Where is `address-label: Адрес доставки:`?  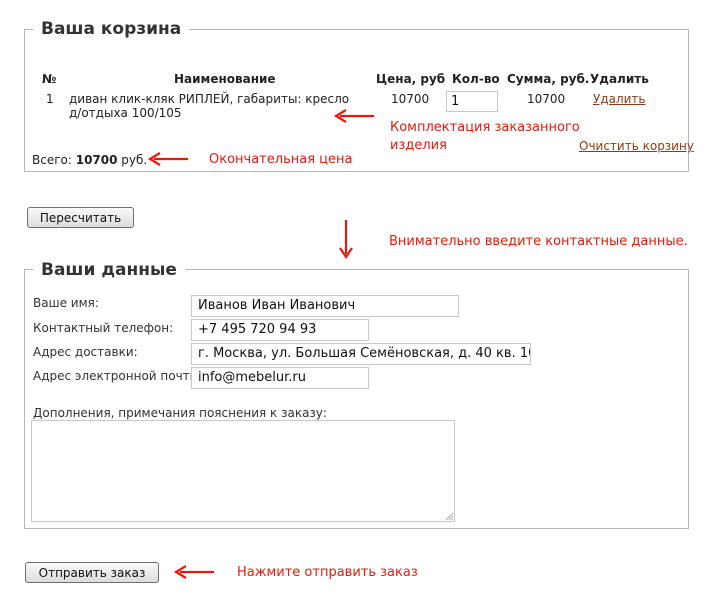 address-label: Адрес доставки: is located at coordinates (85, 352).